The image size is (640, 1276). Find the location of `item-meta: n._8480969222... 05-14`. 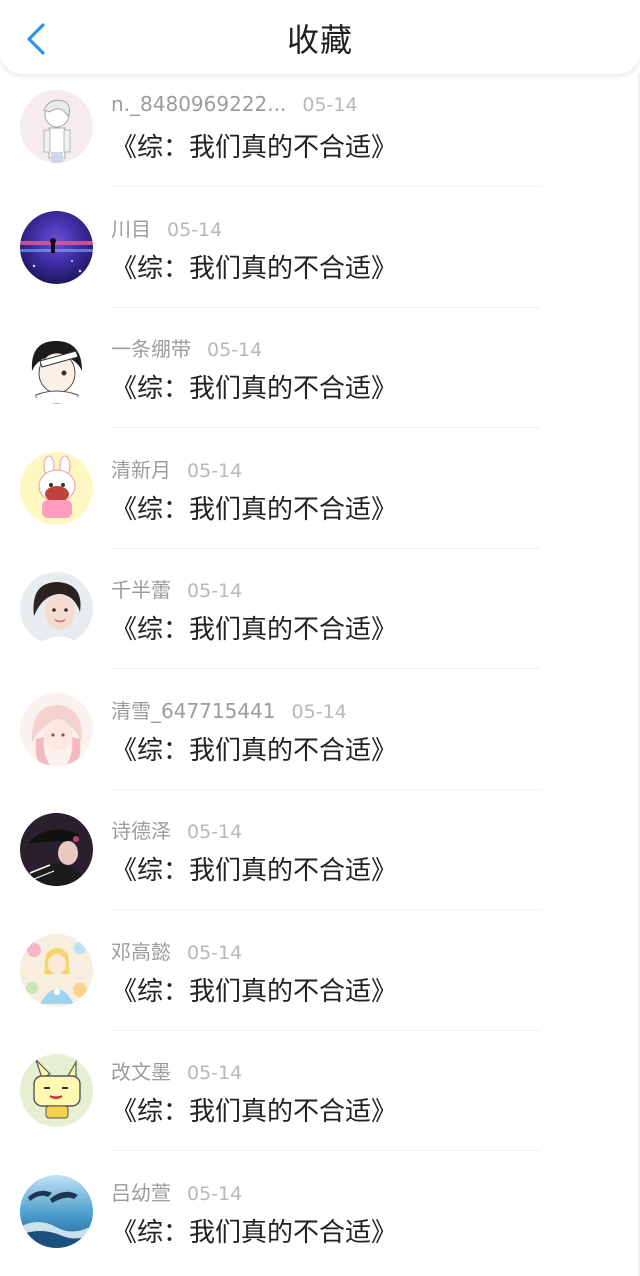

item-meta: n._8480969222... 05-14 is located at coordinates (234, 107).